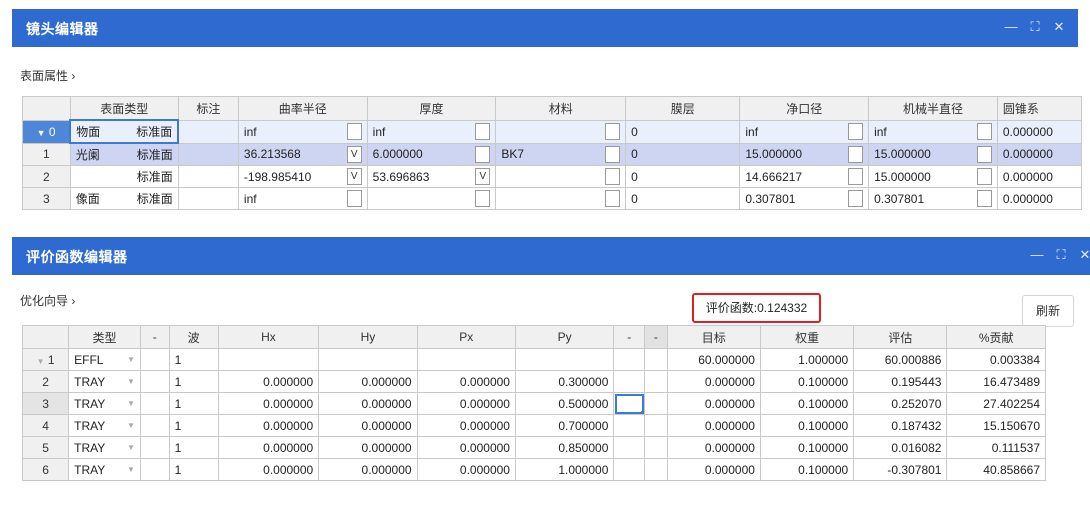  I want to click on py-cell, so click(564, 359).